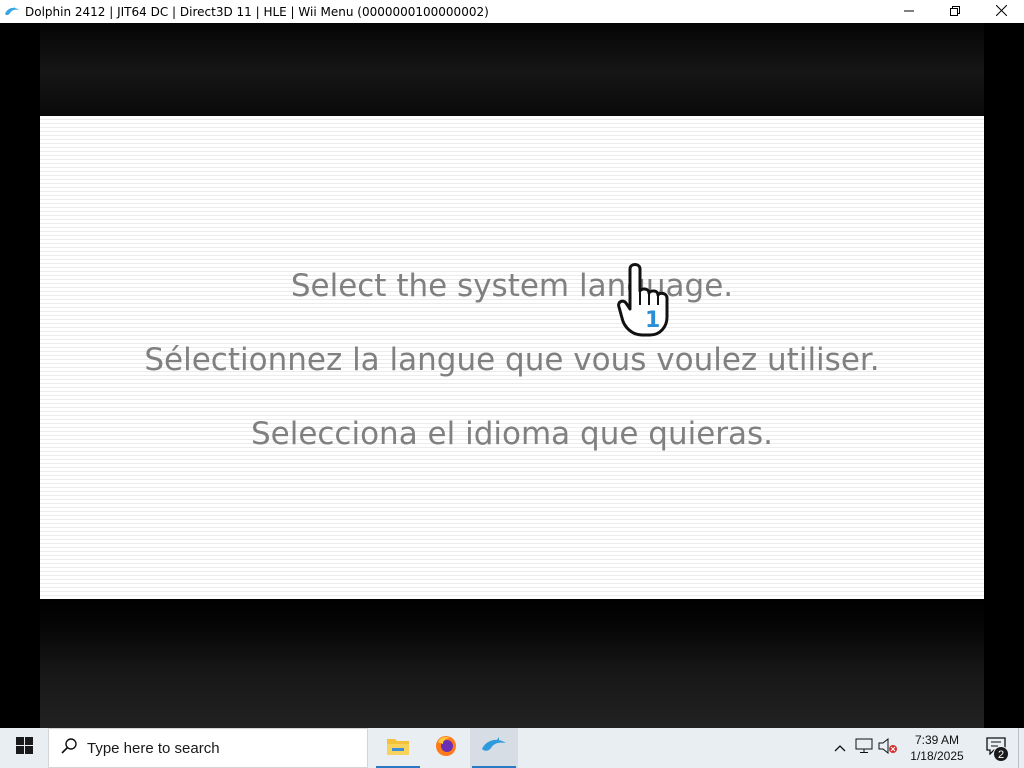  I want to click on close-button, so click(1001, 11).